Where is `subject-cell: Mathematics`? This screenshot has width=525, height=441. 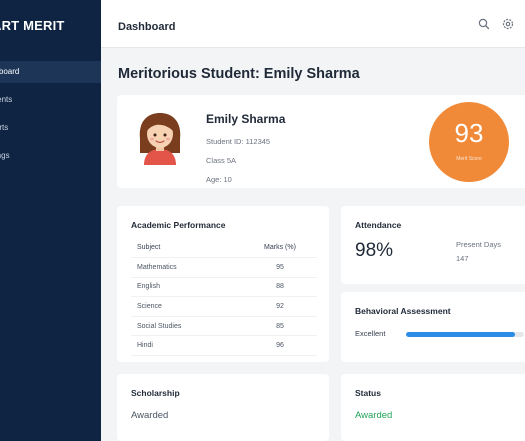 subject-cell: Mathematics is located at coordinates (184, 267).